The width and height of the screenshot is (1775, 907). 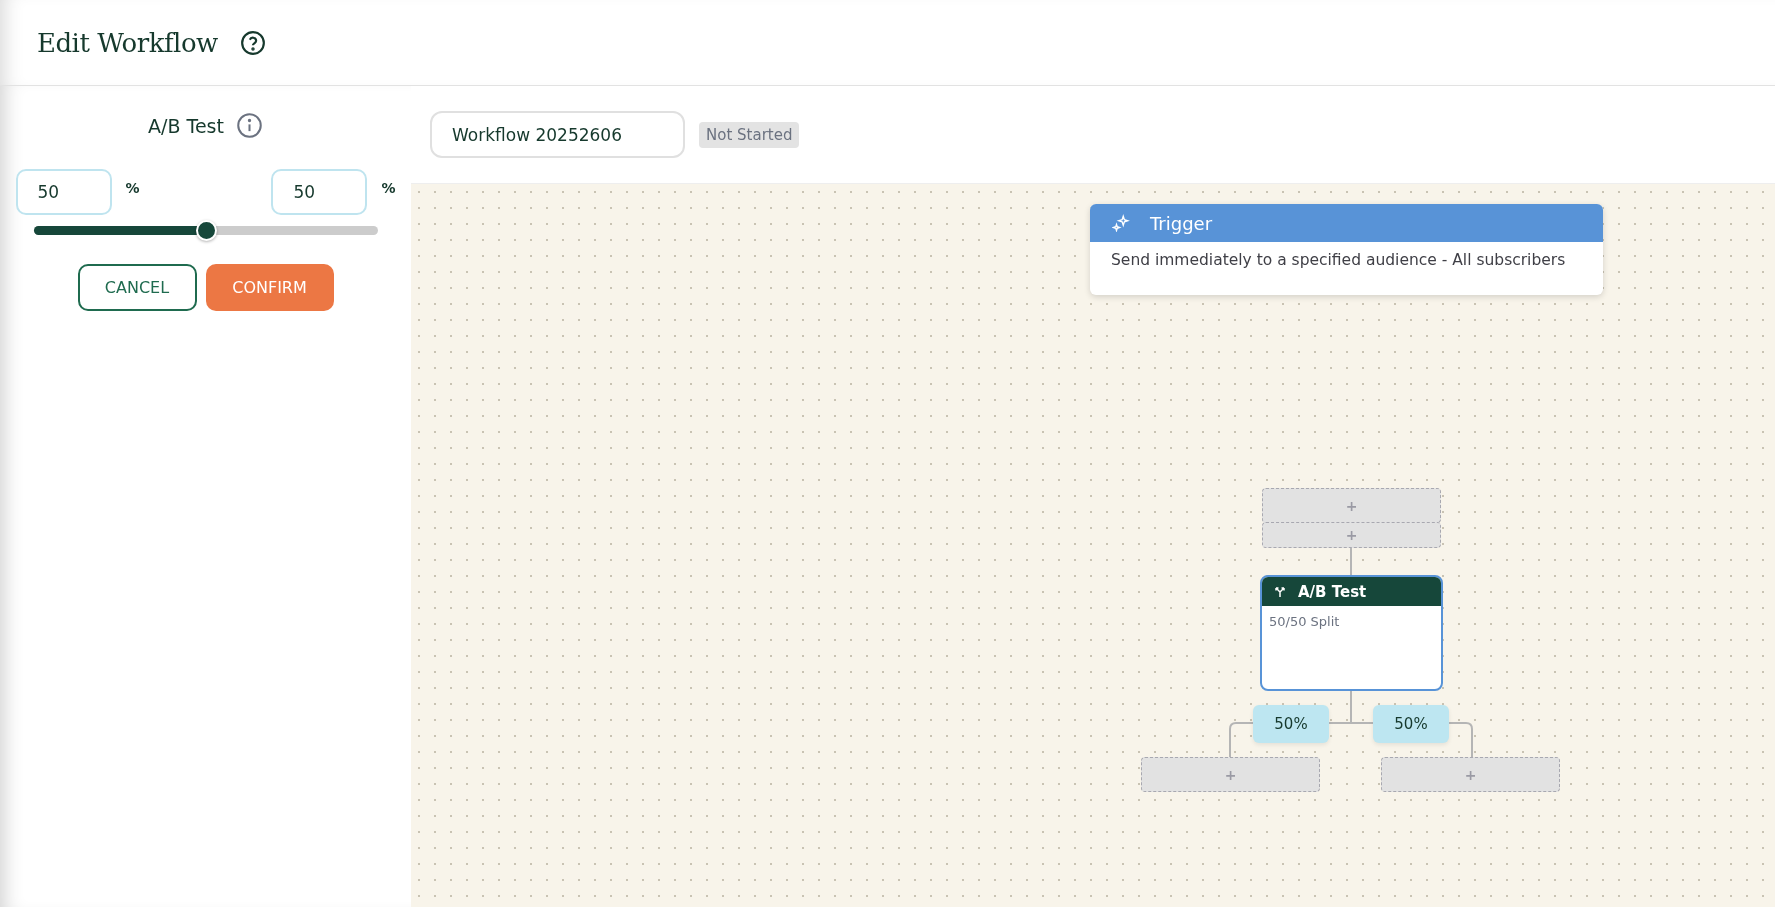 I want to click on node-title: A/B Test, so click(x=1332, y=591).